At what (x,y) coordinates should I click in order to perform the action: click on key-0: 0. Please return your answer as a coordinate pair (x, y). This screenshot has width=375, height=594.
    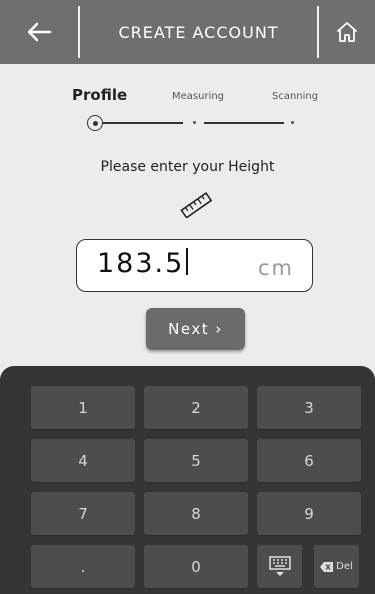
    Looking at the image, I should click on (196, 566).